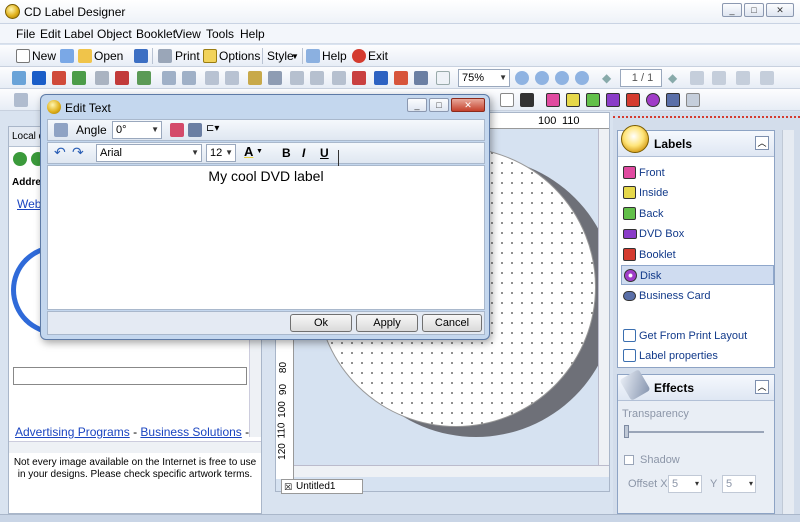 Image resolution: width=800 pixels, height=522 pixels. I want to click on transparency-slider-thumb, so click(626, 431).